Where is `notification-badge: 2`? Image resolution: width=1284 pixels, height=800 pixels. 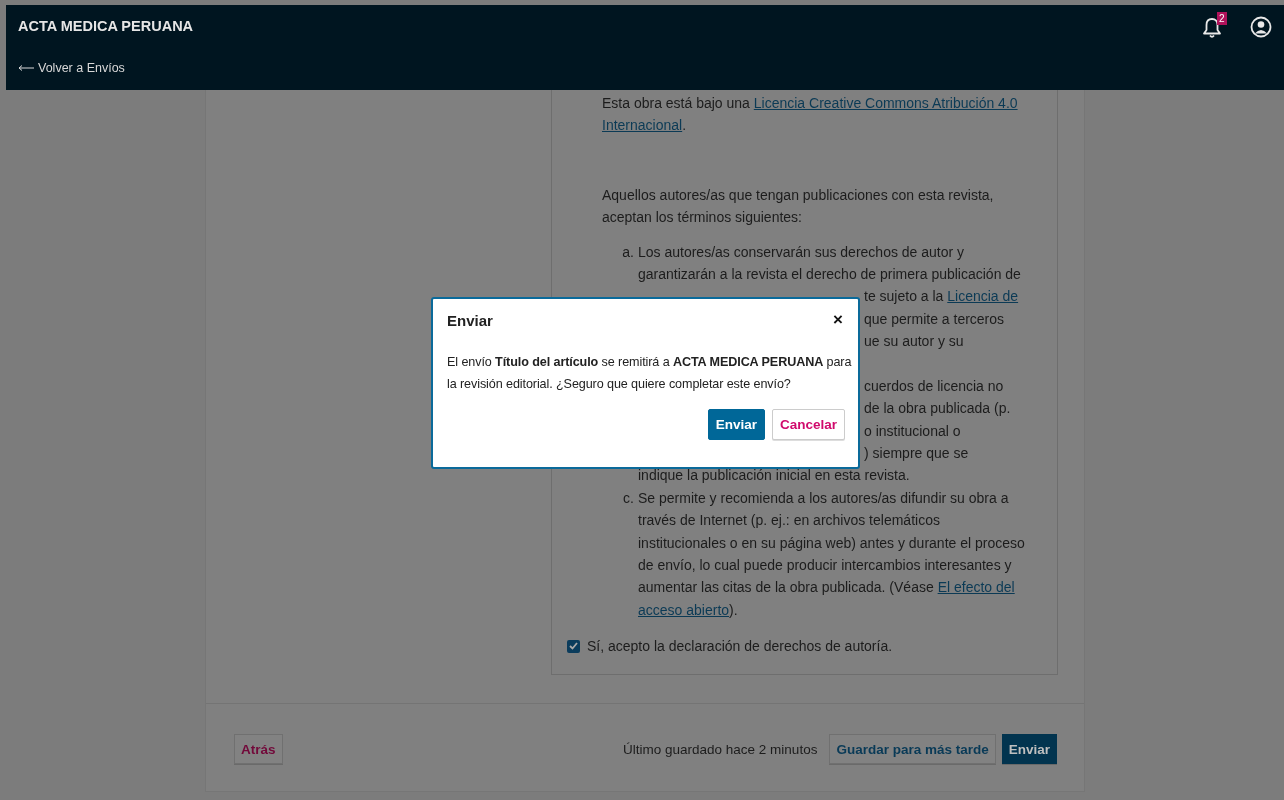 notification-badge: 2 is located at coordinates (1222, 18).